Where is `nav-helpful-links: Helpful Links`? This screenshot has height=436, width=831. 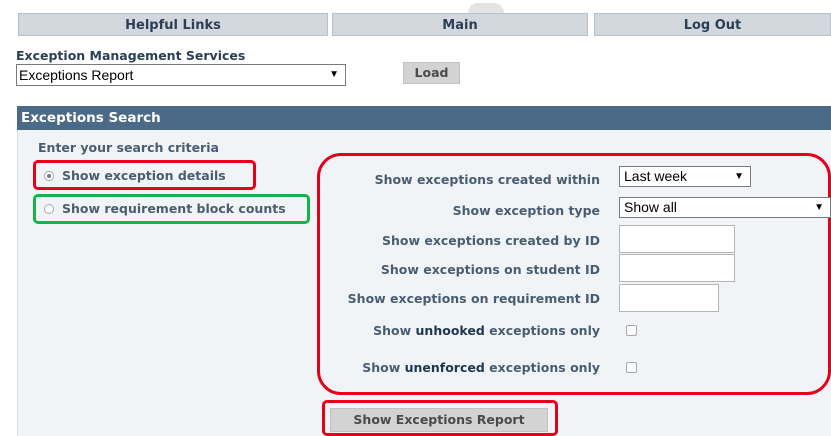 nav-helpful-links: Helpful Links is located at coordinates (173, 24).